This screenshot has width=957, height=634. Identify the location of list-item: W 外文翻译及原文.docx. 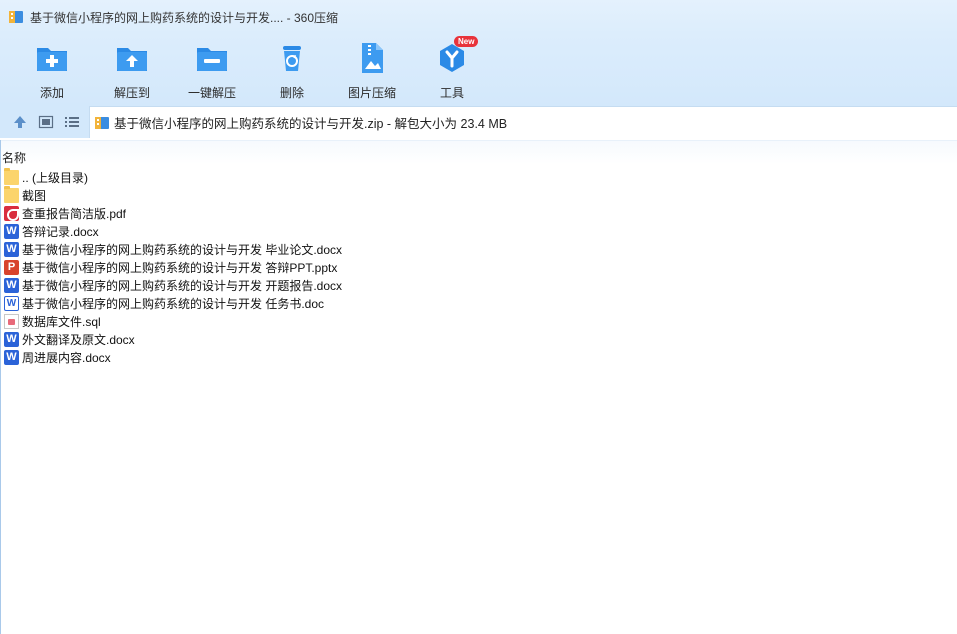
(171, 339).